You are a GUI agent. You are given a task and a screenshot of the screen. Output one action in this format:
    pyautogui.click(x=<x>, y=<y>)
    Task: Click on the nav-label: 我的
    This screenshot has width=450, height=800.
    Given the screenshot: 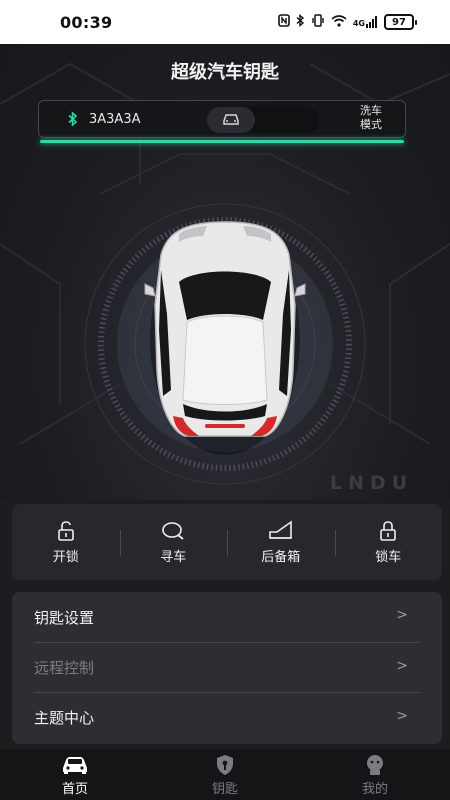 What is the action you would take?
    pyautogui.click(x=374, y=789)
    